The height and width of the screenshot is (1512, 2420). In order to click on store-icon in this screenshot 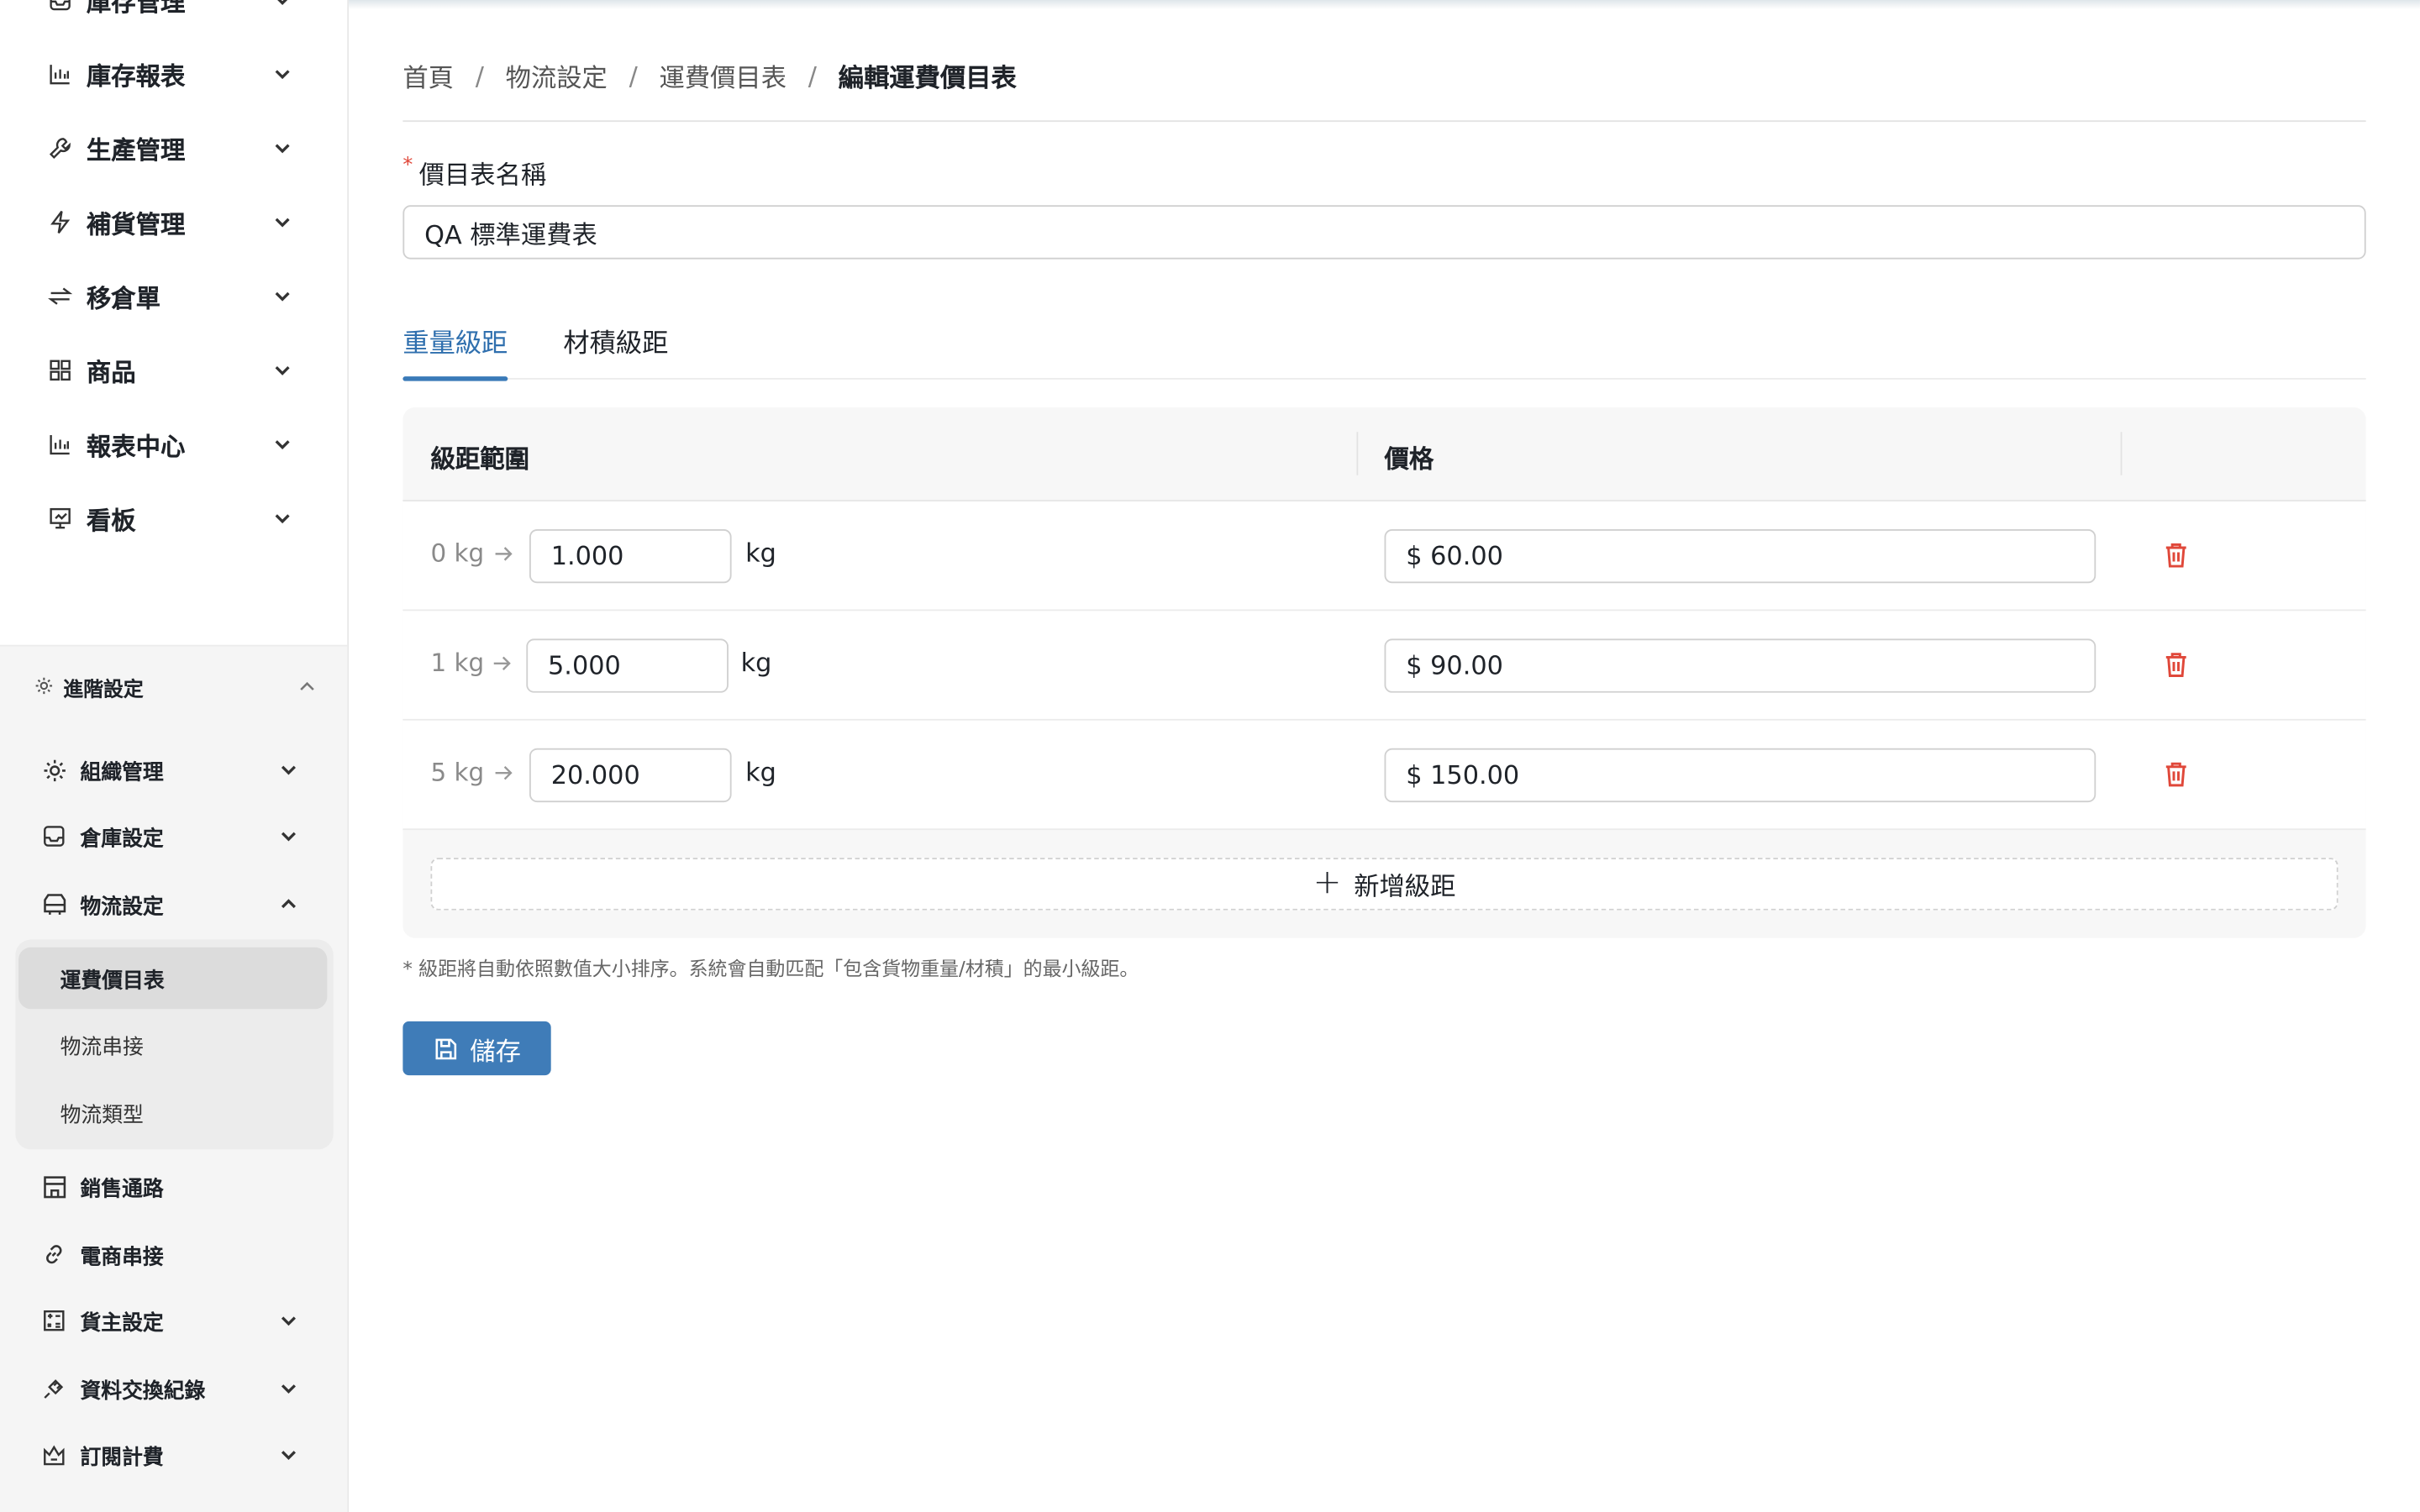, I will do `click(54, 1186)`.